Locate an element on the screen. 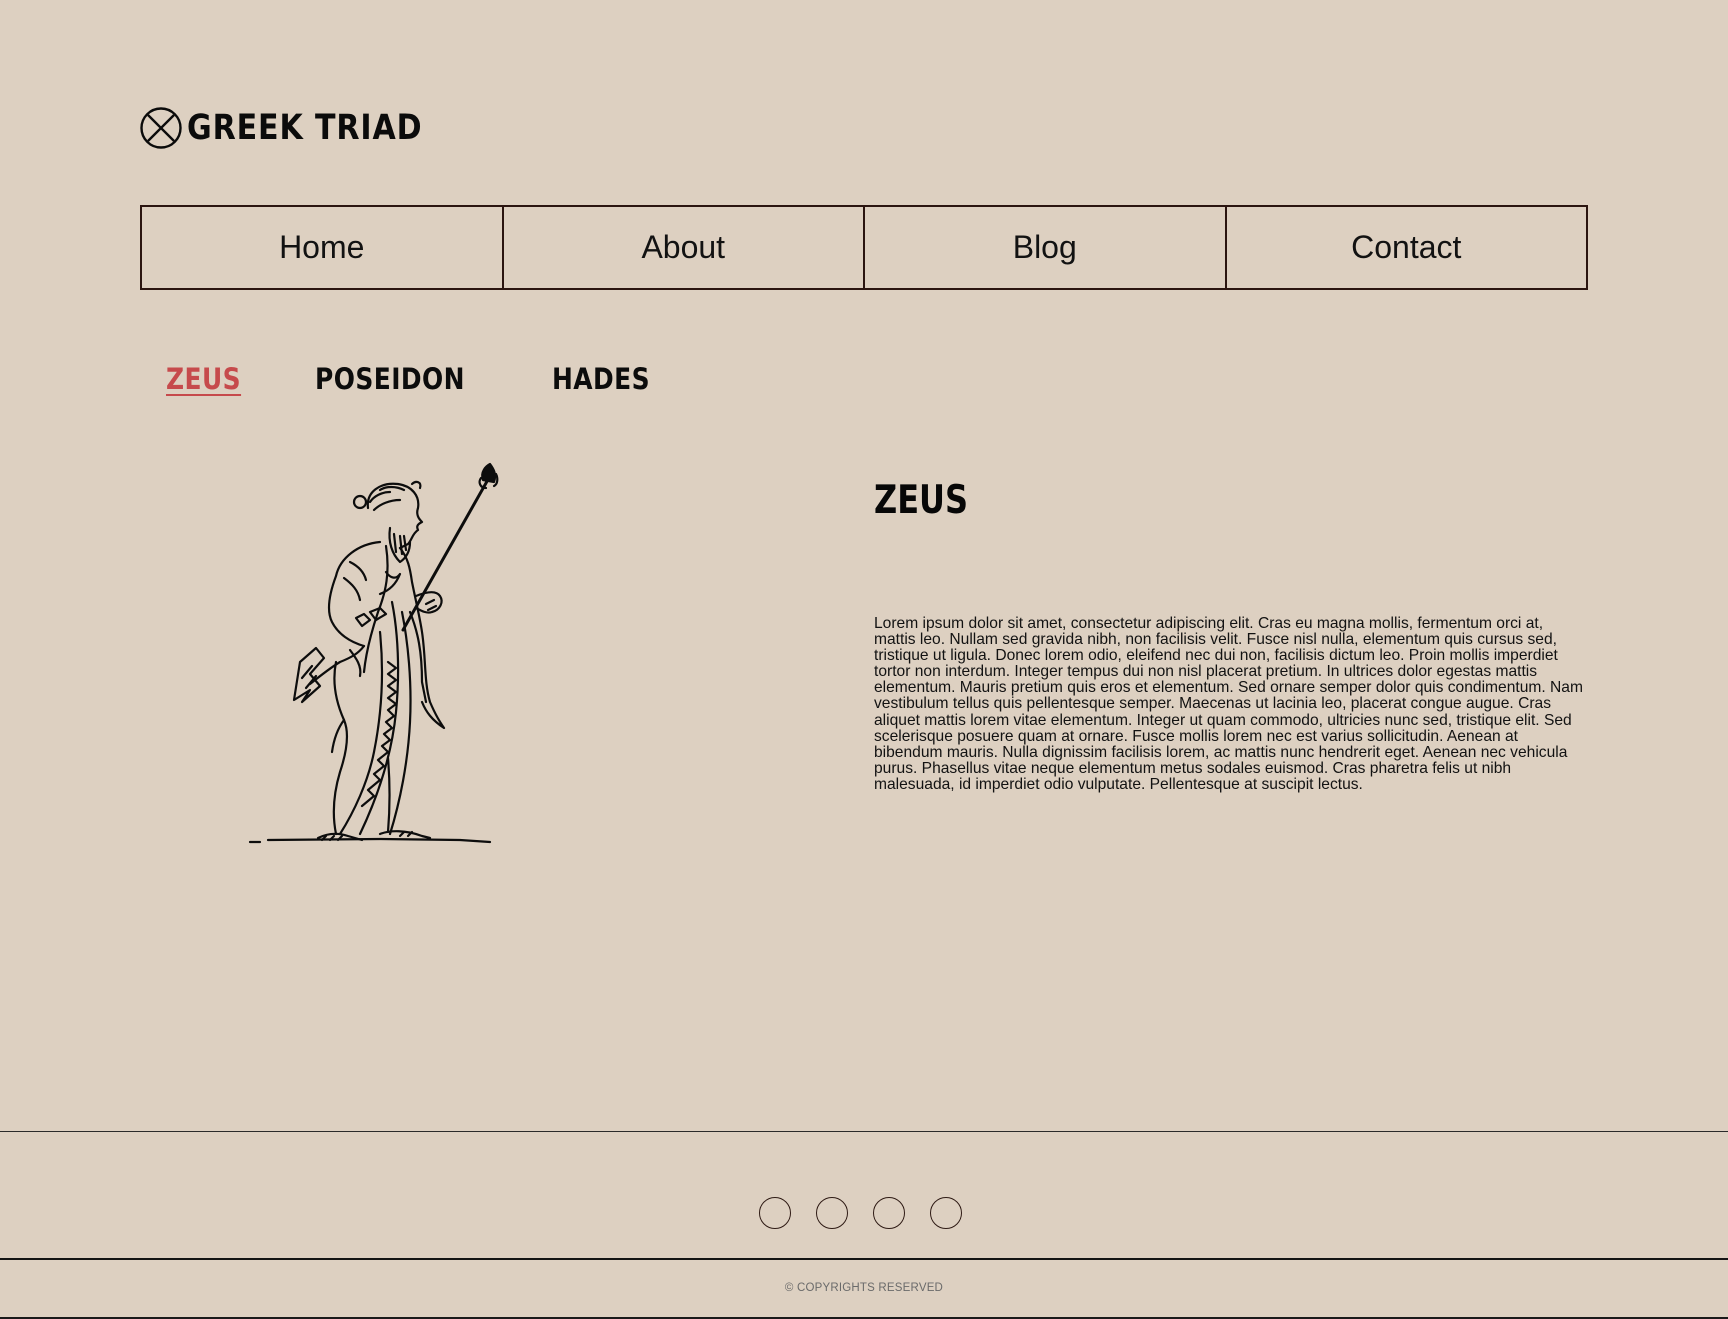  content-title: ZEUS is located at coordinates (921, 500).